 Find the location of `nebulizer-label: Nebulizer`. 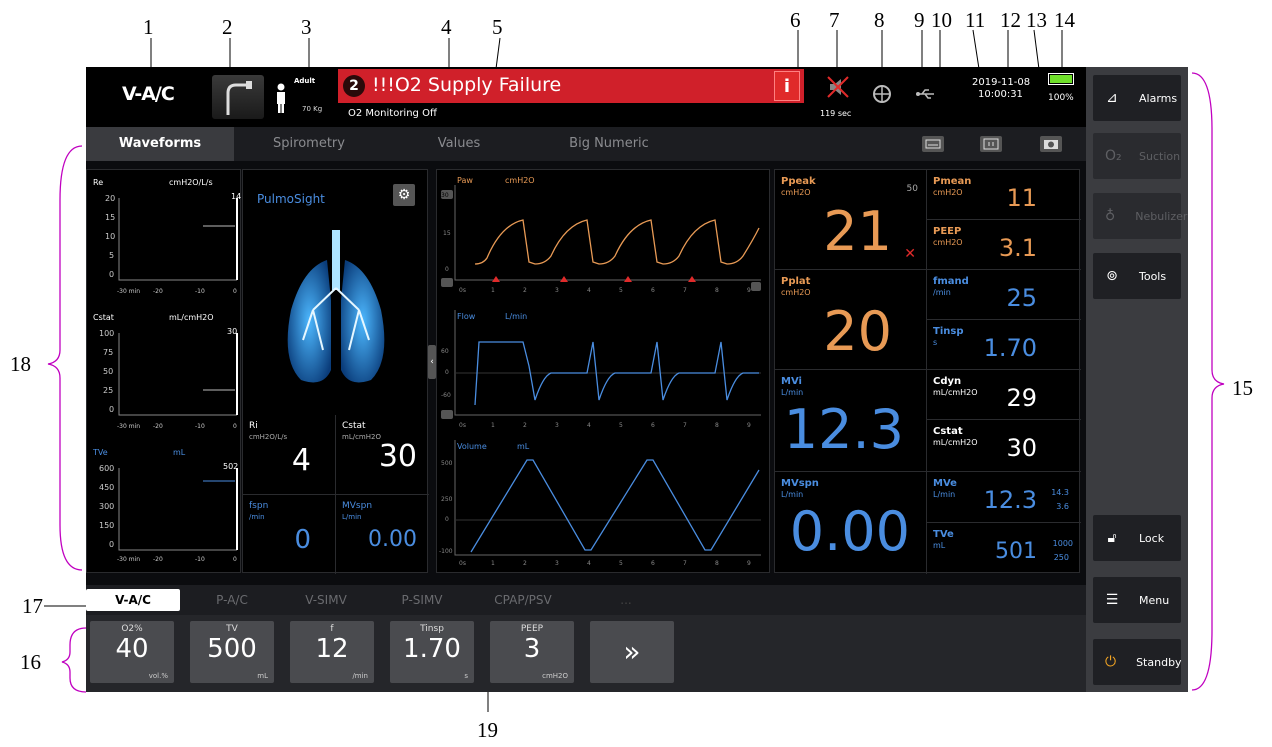

nebulizer-label: Nebulizer is located at coordinates (1161, 216).